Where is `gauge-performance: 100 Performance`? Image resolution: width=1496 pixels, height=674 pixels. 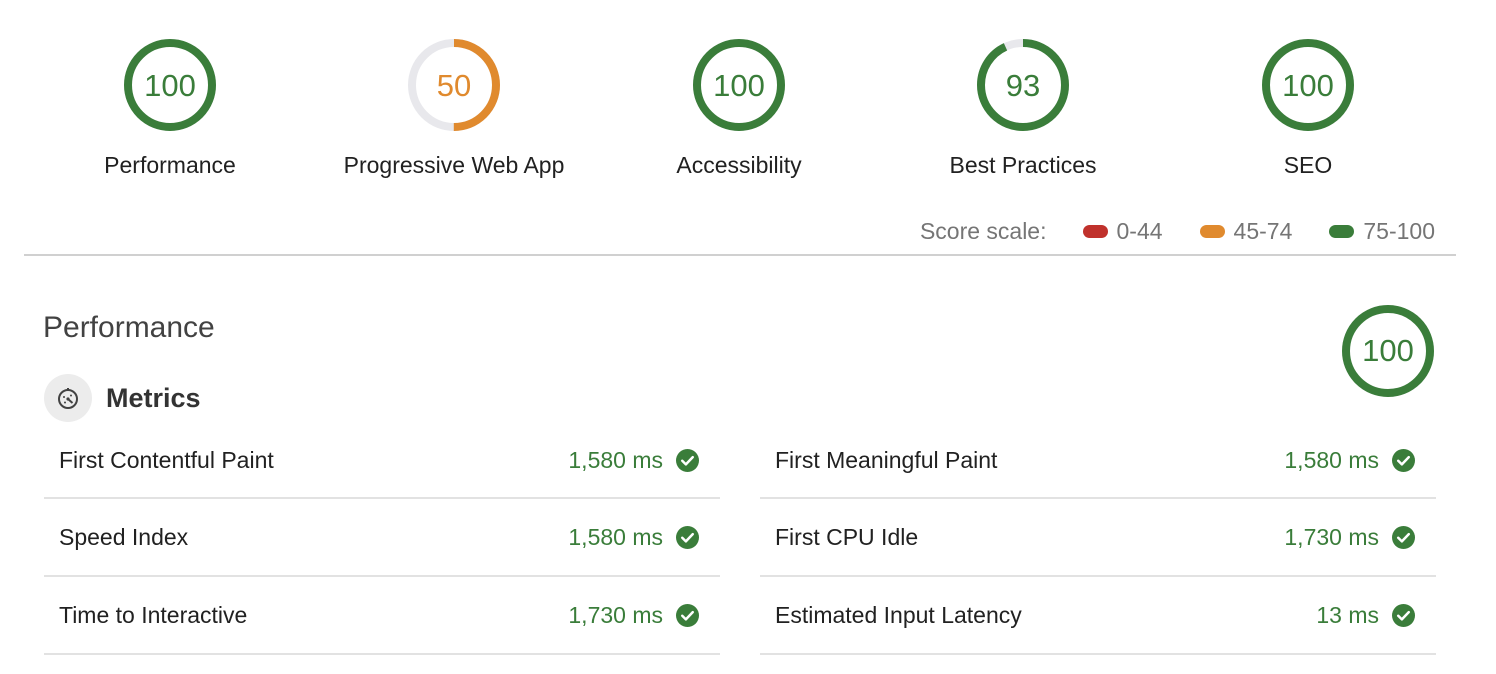 gauge-performance: 100 Performance is located at coordinates (170, 113).